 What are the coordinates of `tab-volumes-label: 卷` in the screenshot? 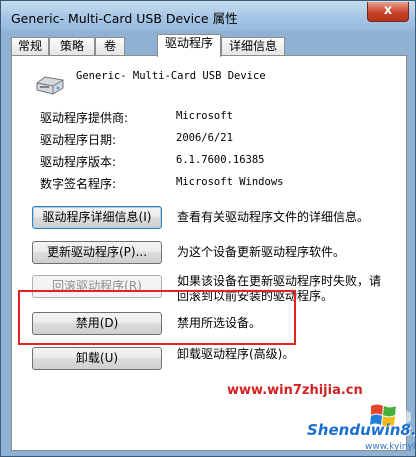 It's located at (109, 46).